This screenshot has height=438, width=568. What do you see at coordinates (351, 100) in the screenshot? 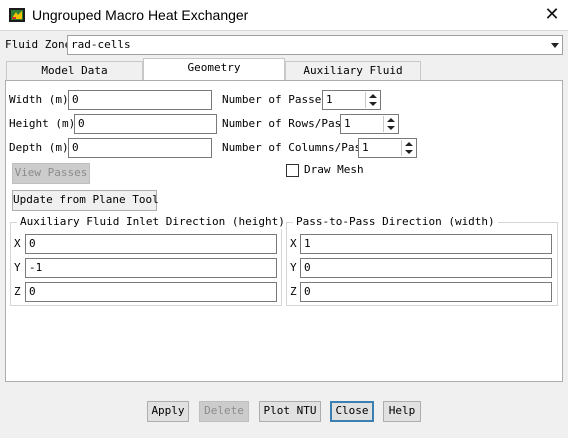
I see `passes-stepper: 1` at bounding box center [351, 100].